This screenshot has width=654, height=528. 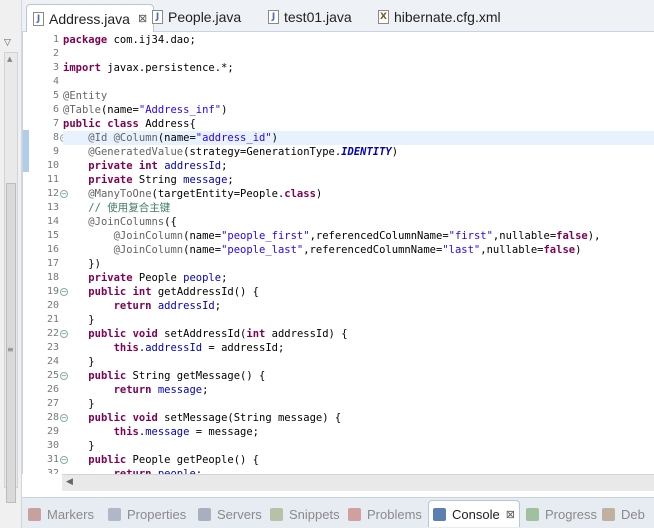 I want to click on view-tab-markers: Markers, so click(x=61, y=514).